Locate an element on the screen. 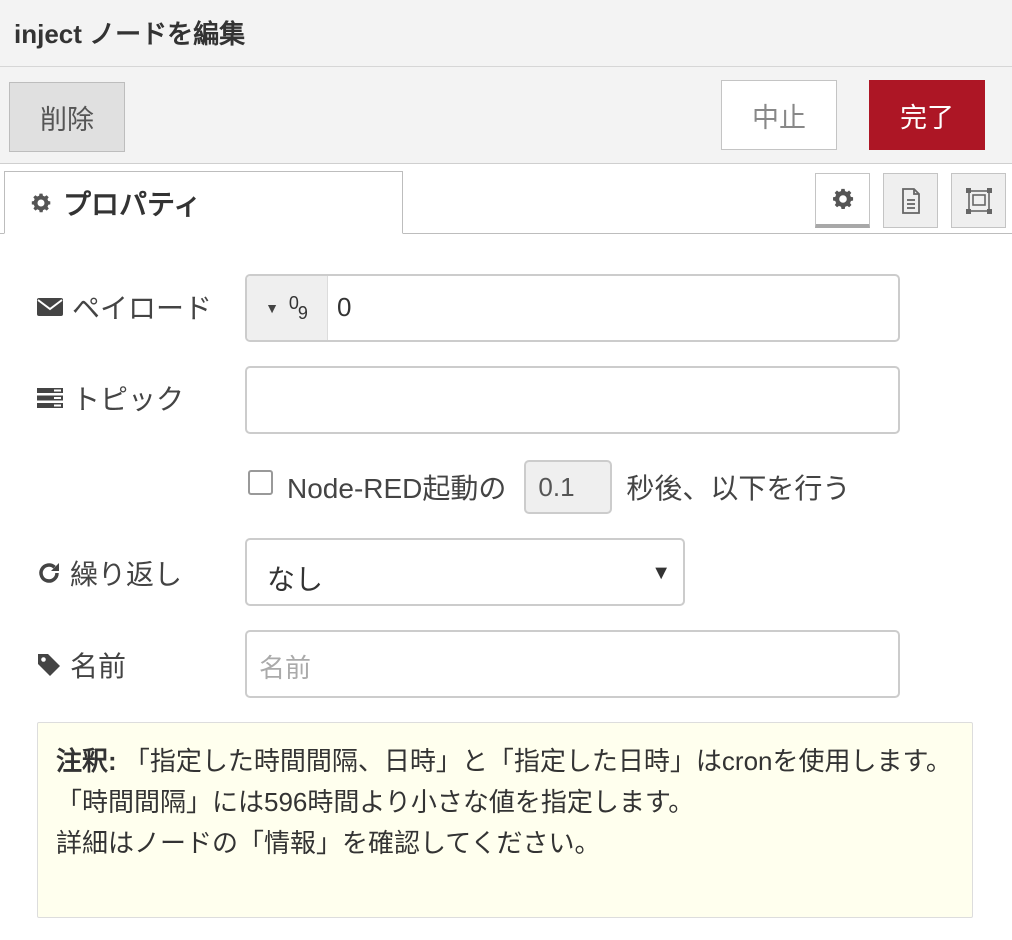 This screenshot has width=1012, height=940. name-input: 名前 is located at coordinates (572, 664).